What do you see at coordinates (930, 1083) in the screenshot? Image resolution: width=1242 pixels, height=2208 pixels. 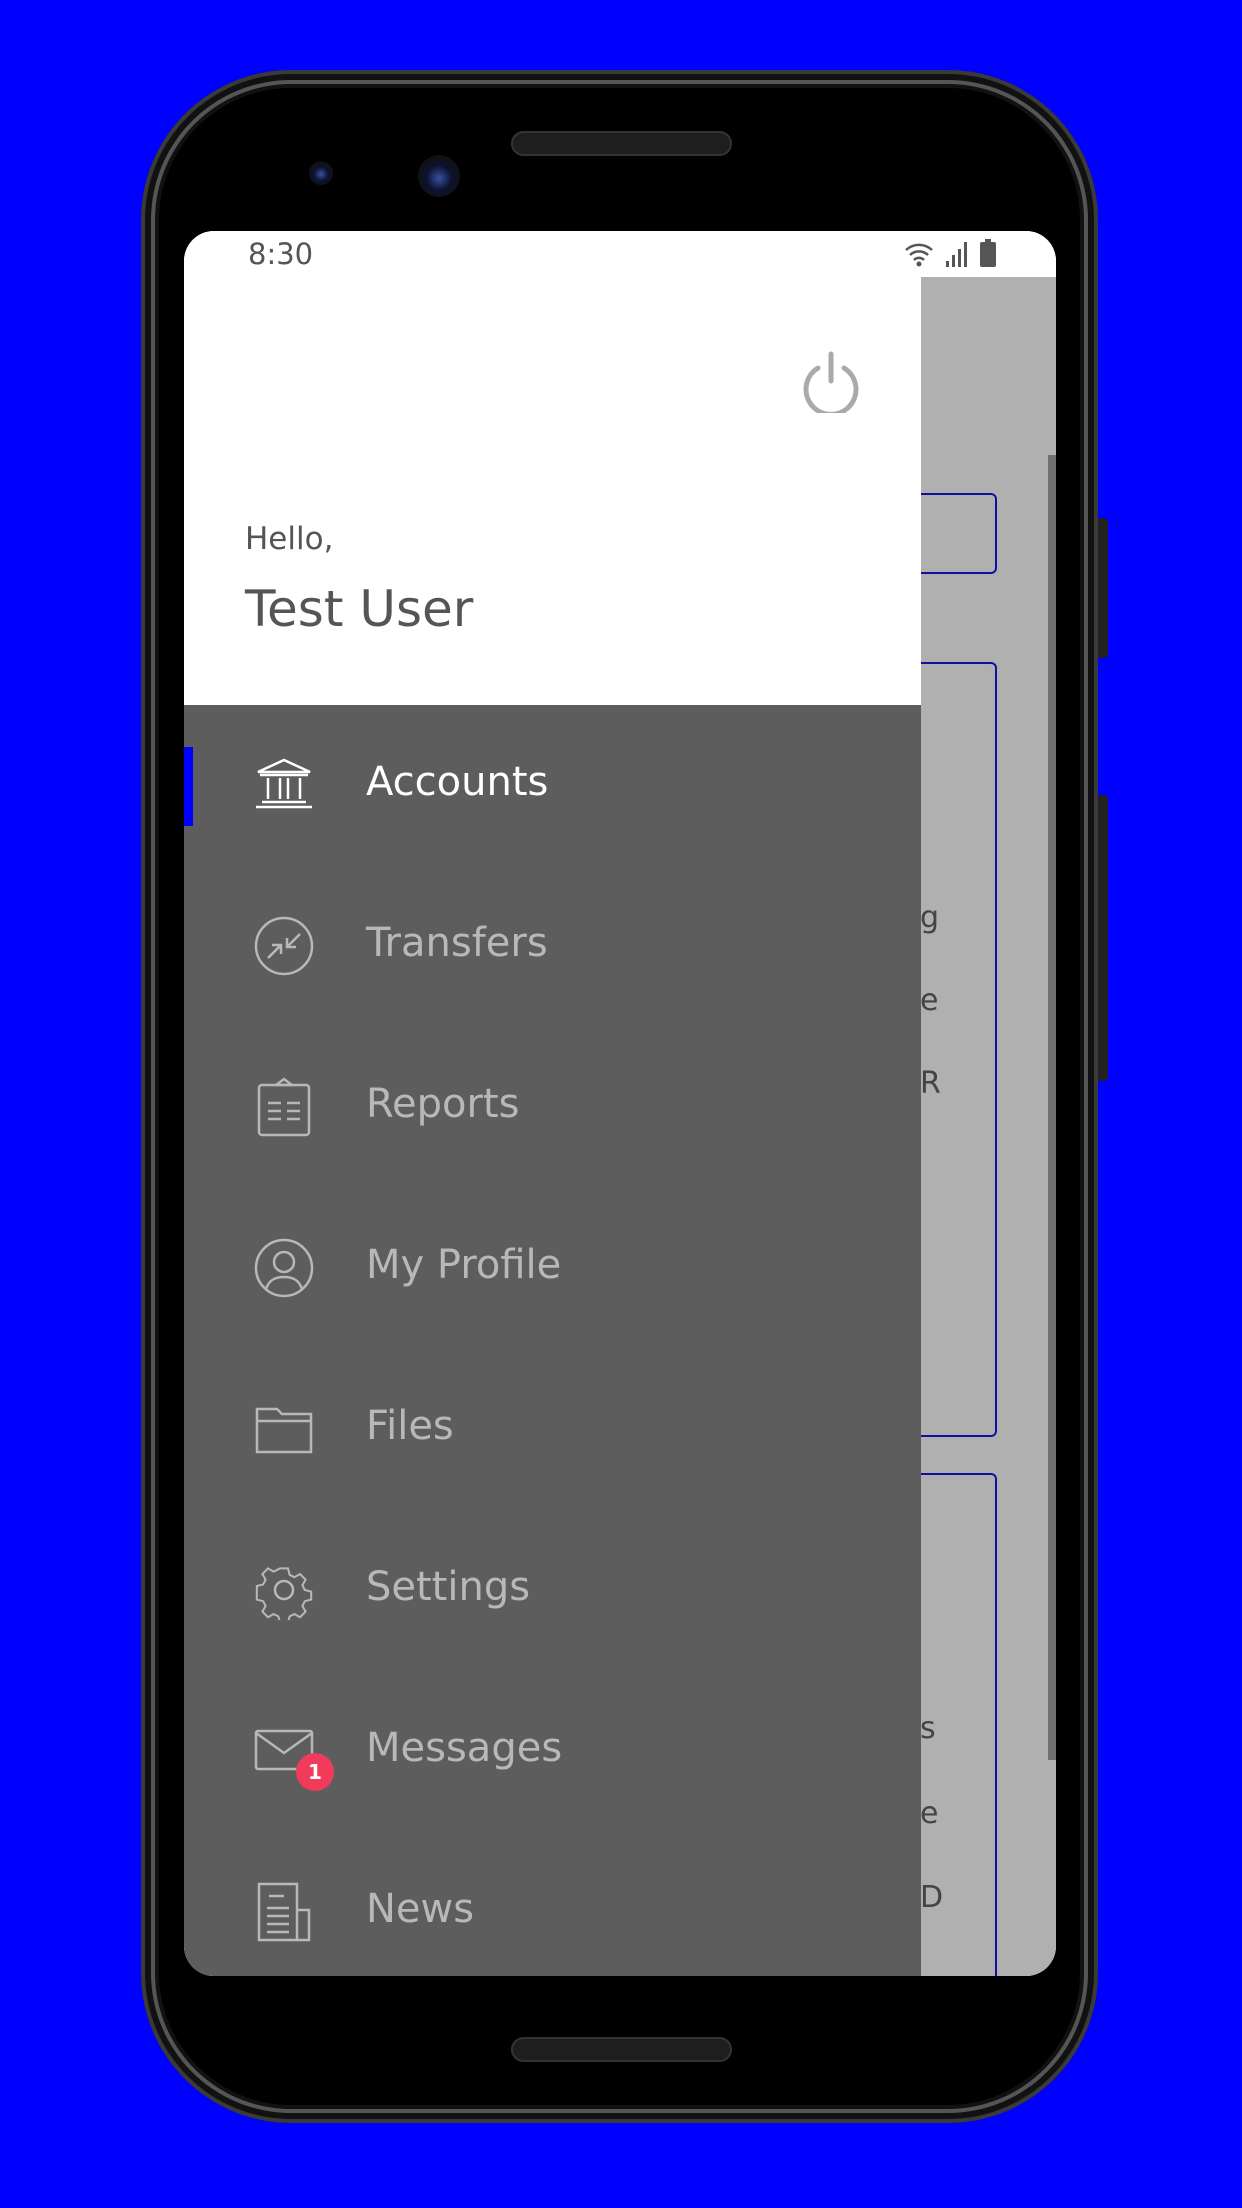 I see `text-fragment: R` at bounding box center [930, 1083].